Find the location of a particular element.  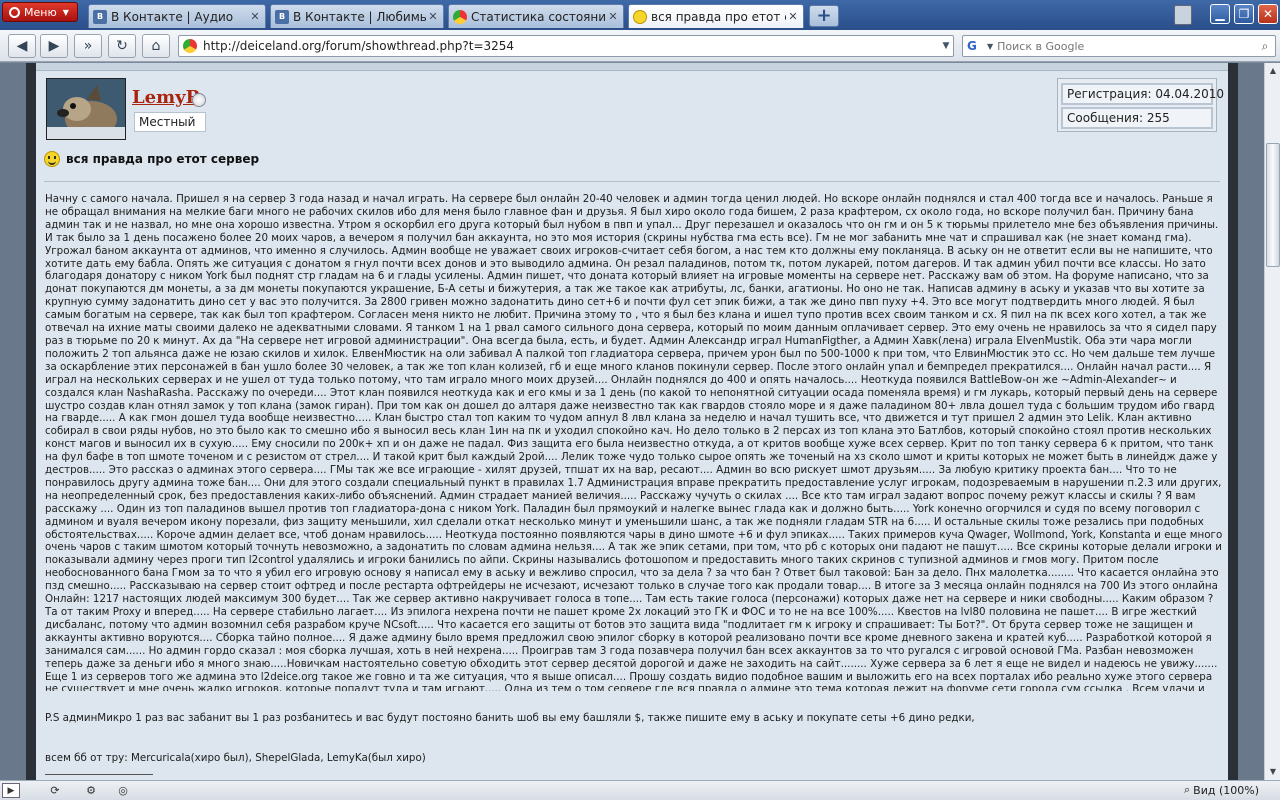

search-field: G ▼ ⌕ is located at coordinates (1119, 46).